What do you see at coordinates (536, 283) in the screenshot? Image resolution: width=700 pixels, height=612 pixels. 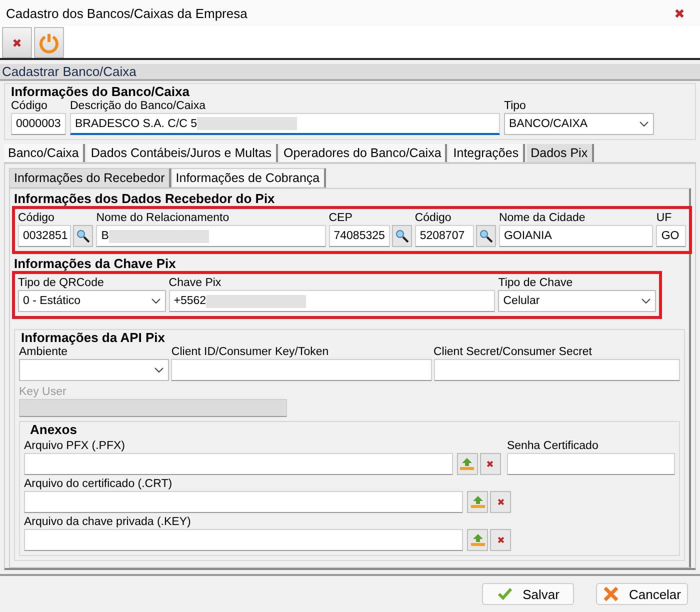 I see `field-label: Tipo de Chave` at bounding box center [536, 283].